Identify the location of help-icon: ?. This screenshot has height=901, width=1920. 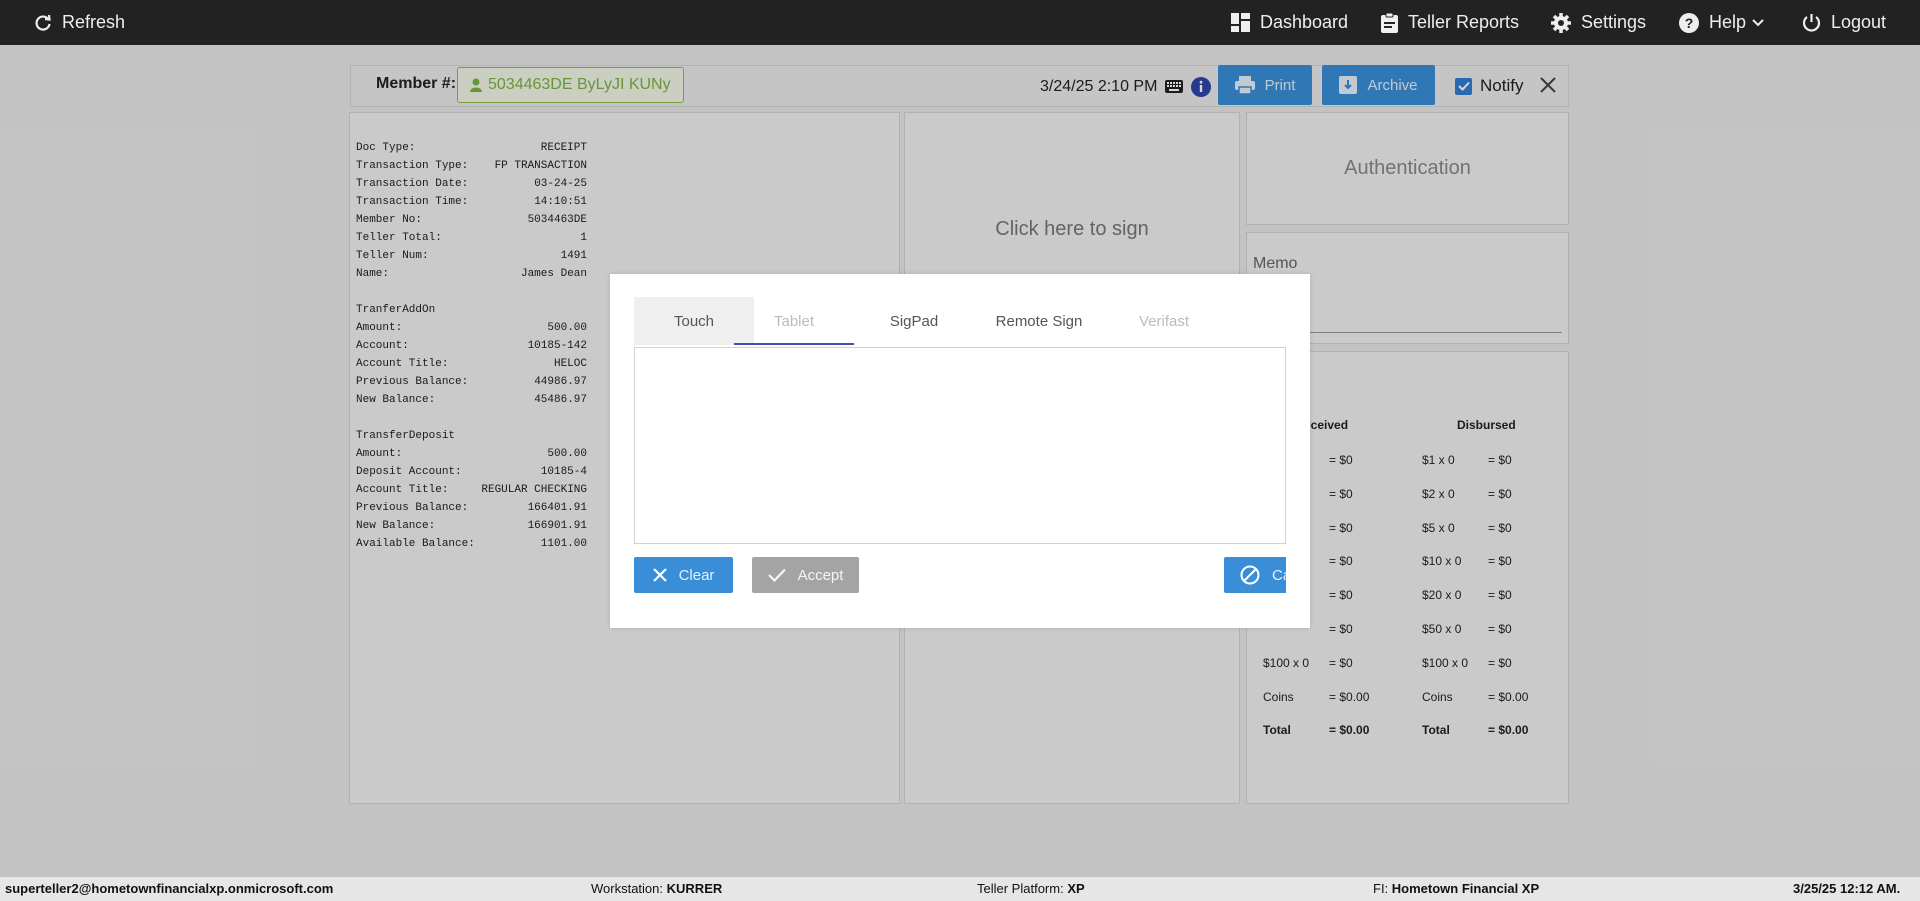
(1689, 22).